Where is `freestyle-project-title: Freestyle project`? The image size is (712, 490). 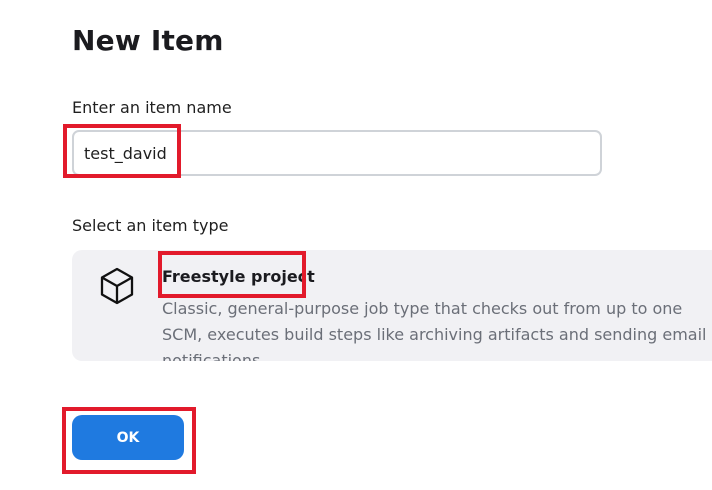 freestyle-project-title: Freestyle project is located at coordinates (238, 276).